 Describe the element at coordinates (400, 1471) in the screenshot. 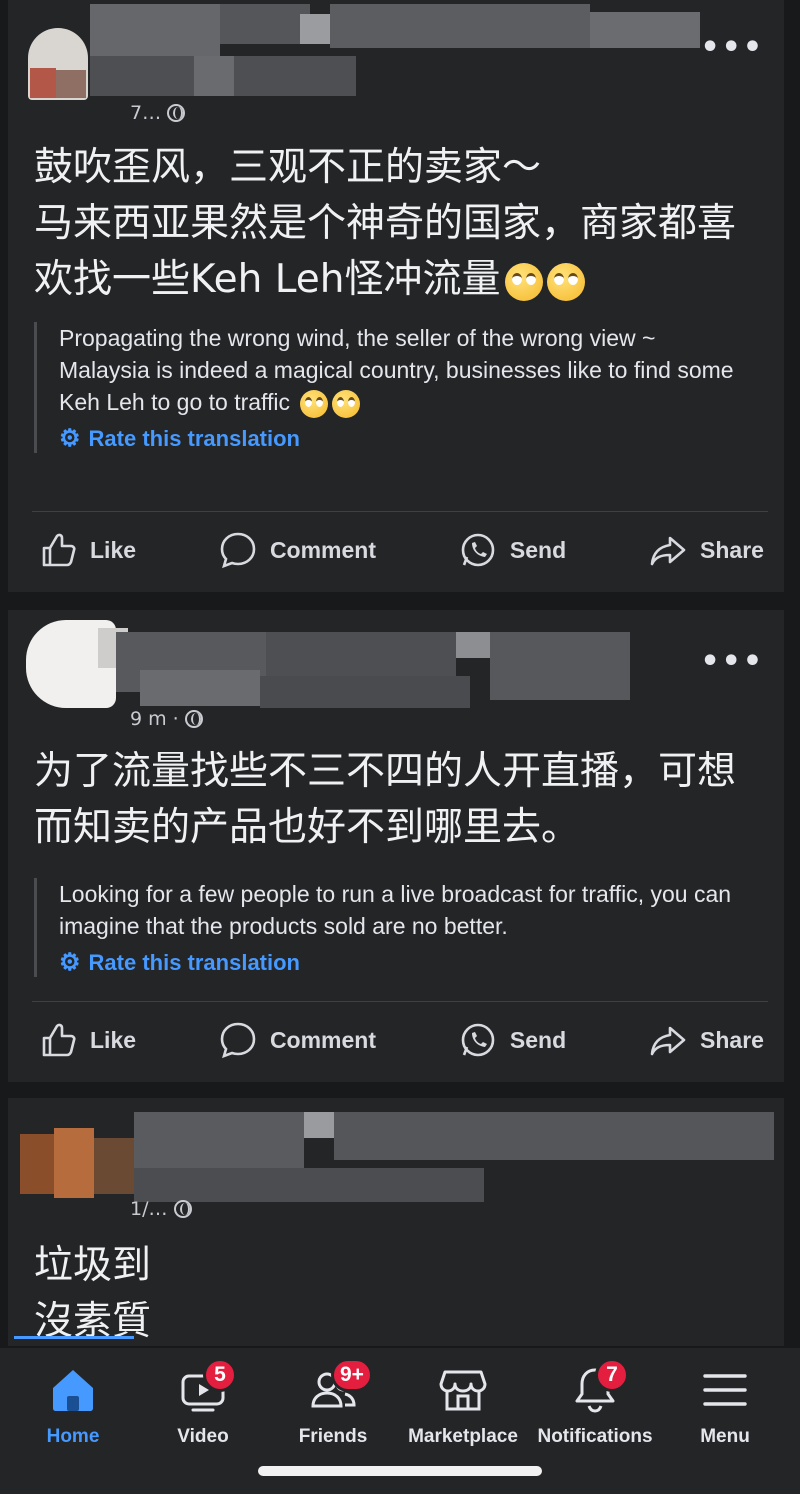

I see `home-indicator` at that location.